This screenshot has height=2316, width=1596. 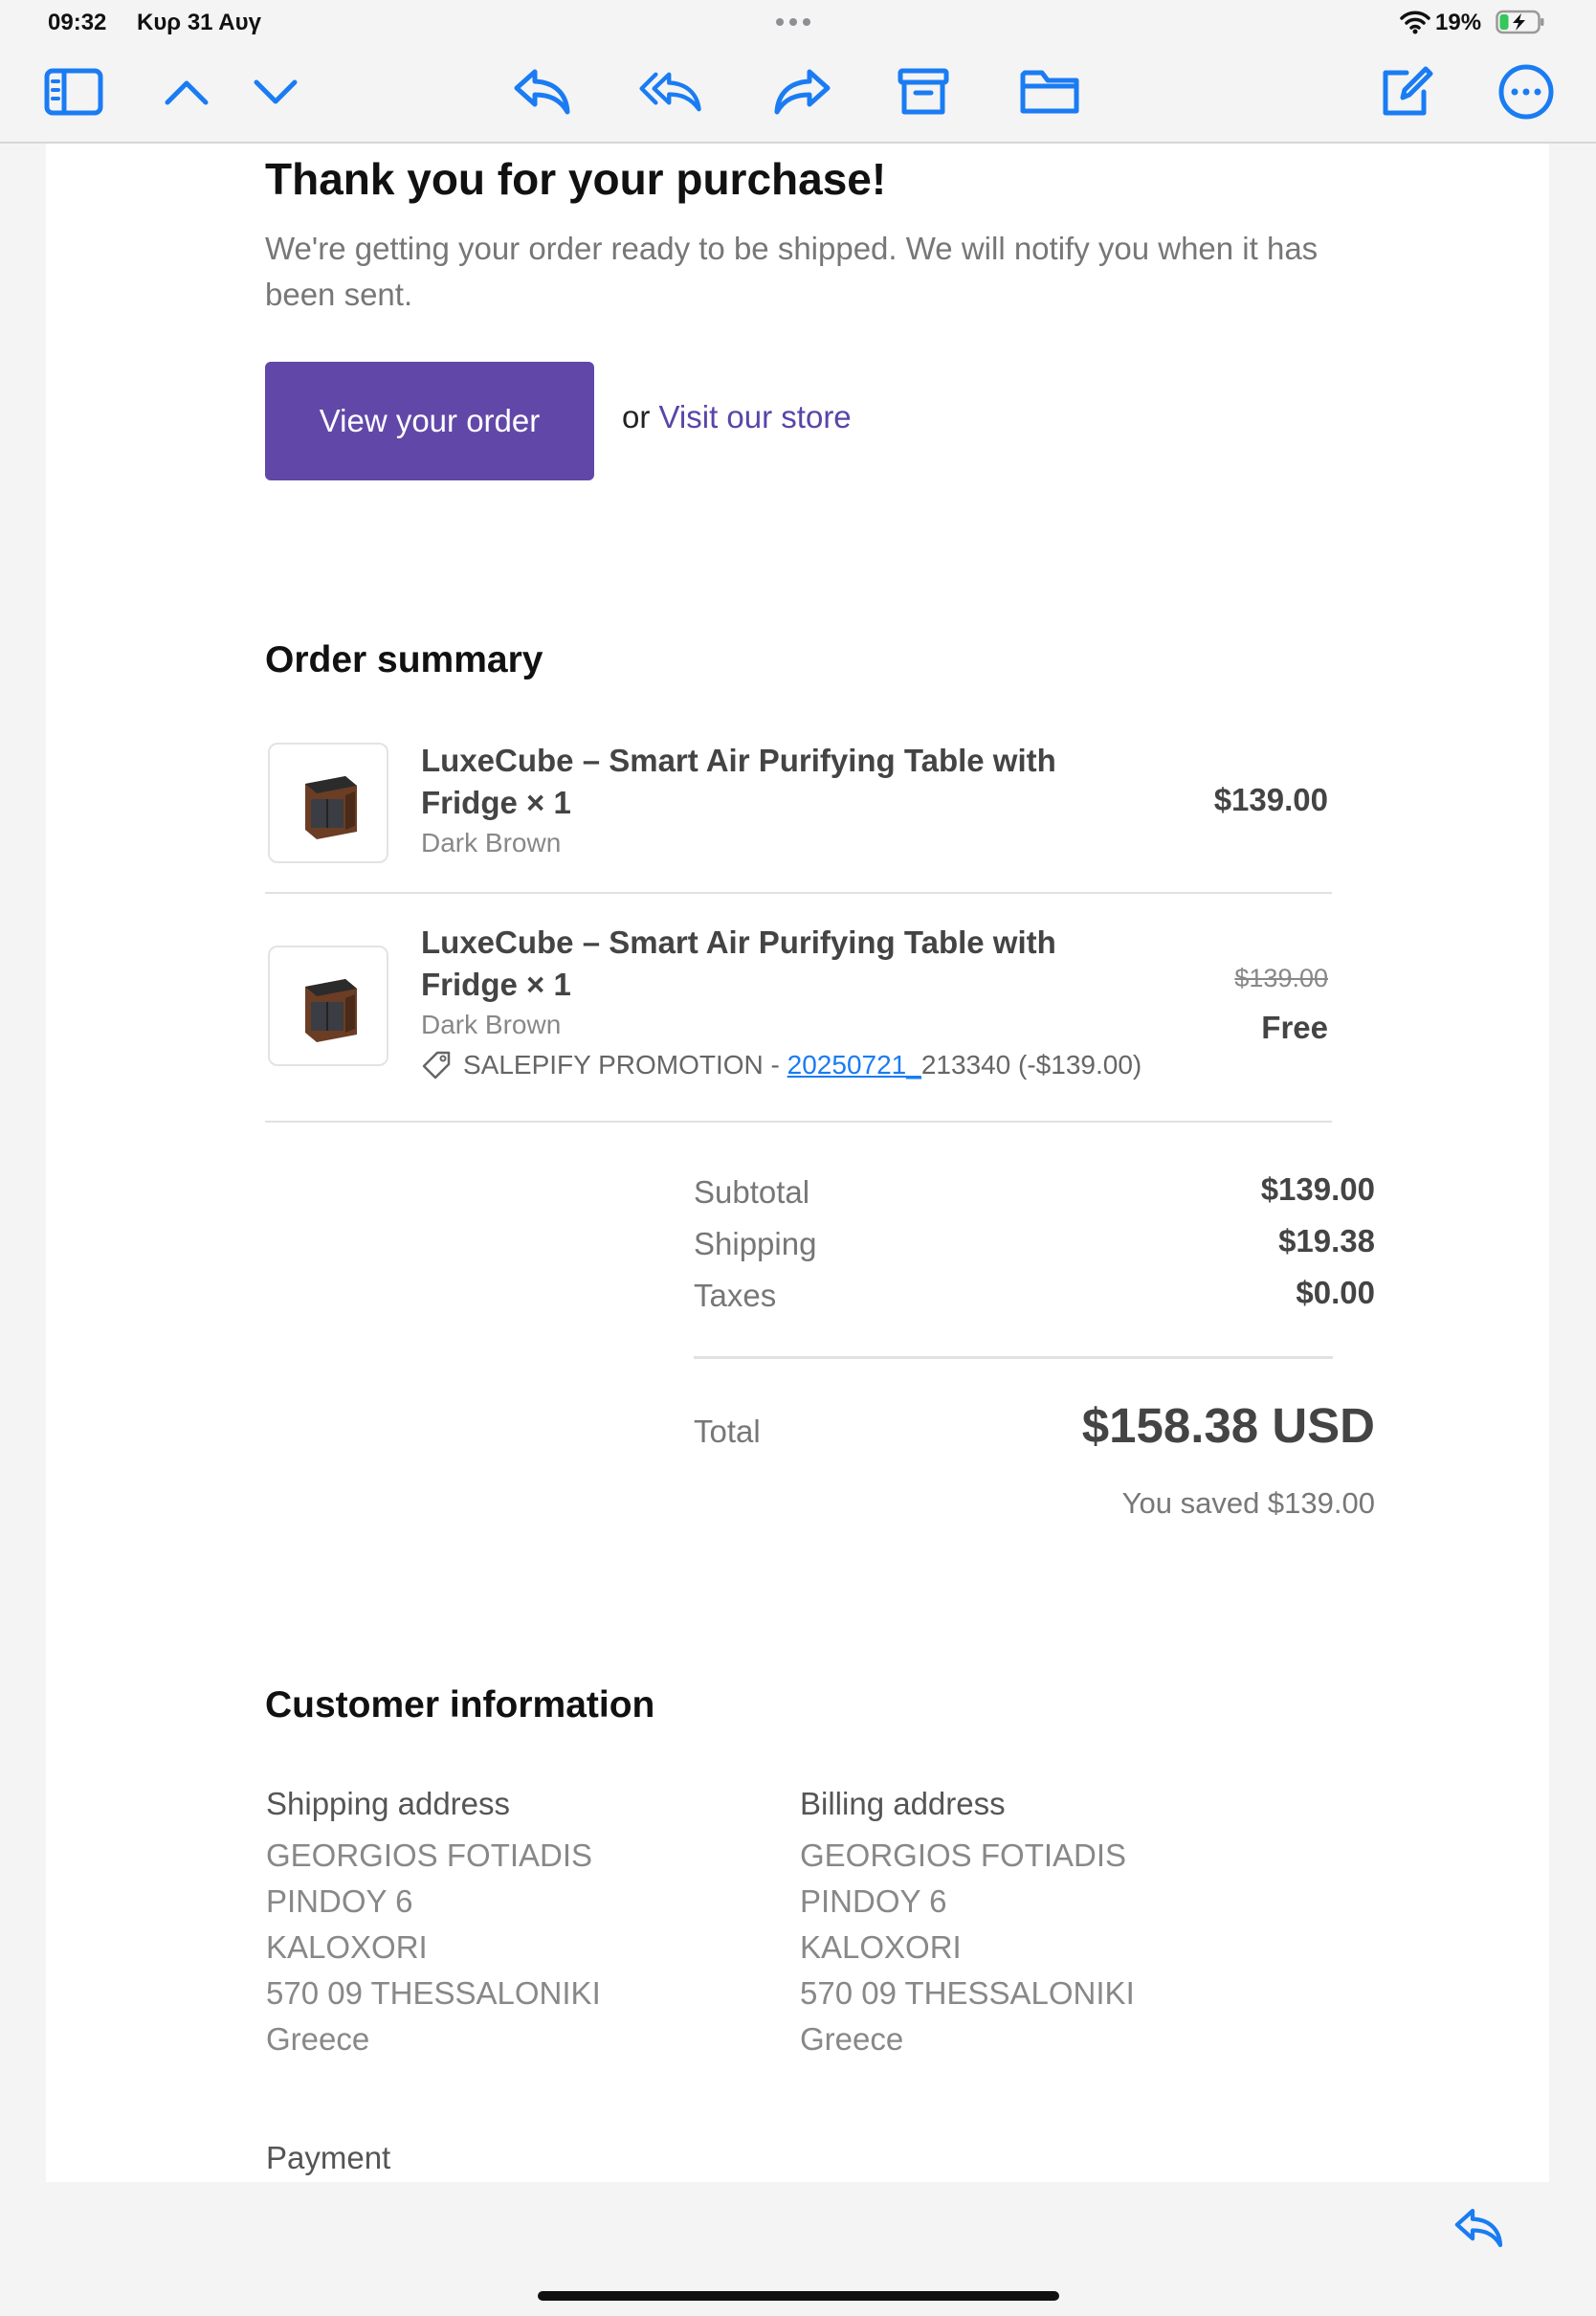 I want to click on product-price: $139.00, so click(x=1271, y=799).